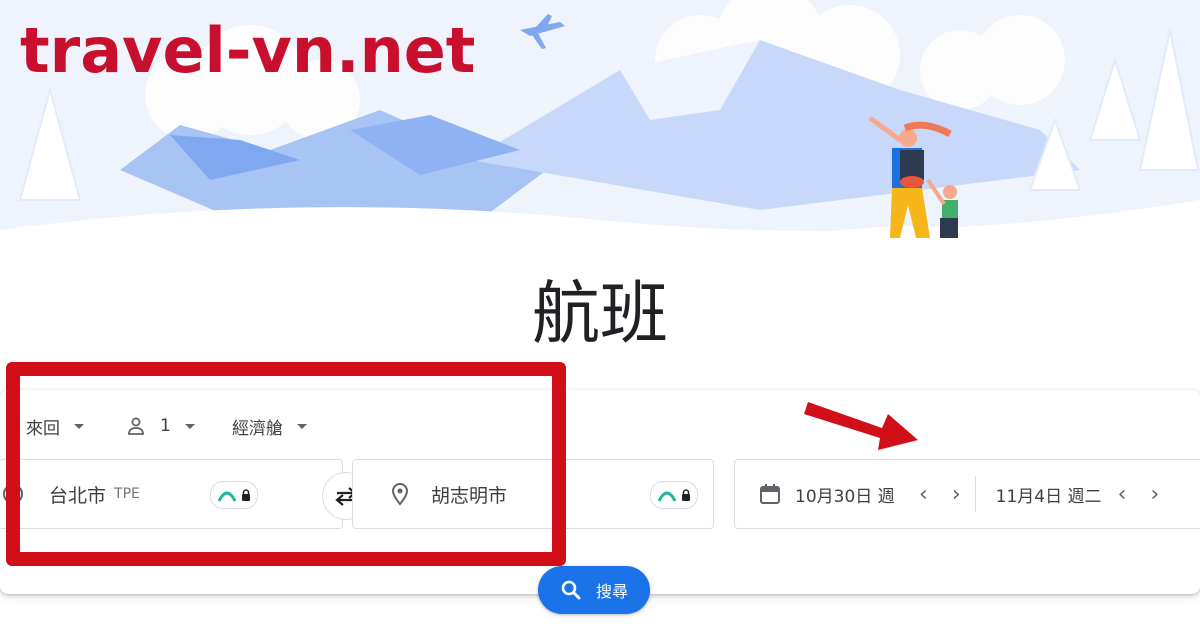 The height and width of the screenshot is (640, 1200). Describe the element at coordinates (854, 494) in the screenshot. I see `depart-date: 10月30日 週` at that location.